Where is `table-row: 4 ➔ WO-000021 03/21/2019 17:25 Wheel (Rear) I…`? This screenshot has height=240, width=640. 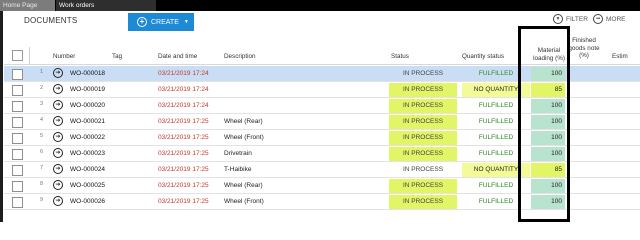 table-row: 4 ➔ WO-000021 03/21/2019 17:25 Wheel (Rear) I… is located at coordinates (322, 122).